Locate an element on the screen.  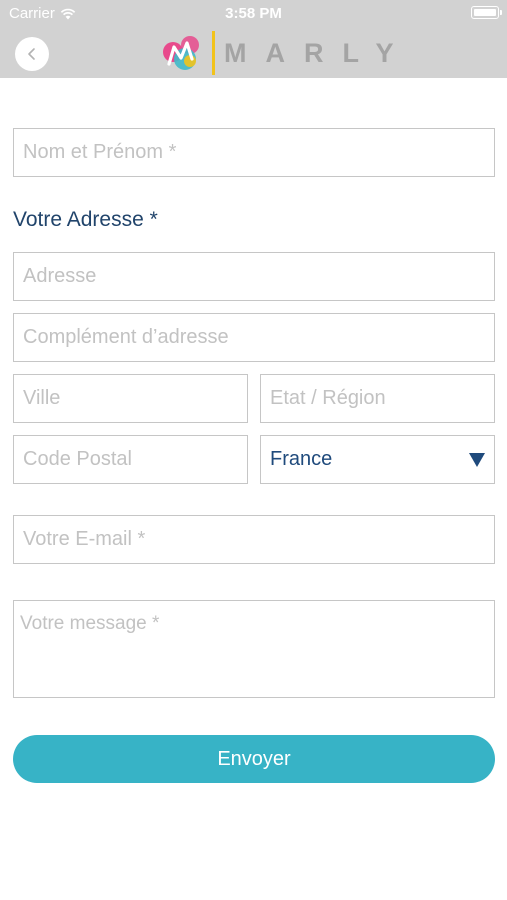
status-bar: Carrier 3:58 PM is located at coordinates (253, 14).